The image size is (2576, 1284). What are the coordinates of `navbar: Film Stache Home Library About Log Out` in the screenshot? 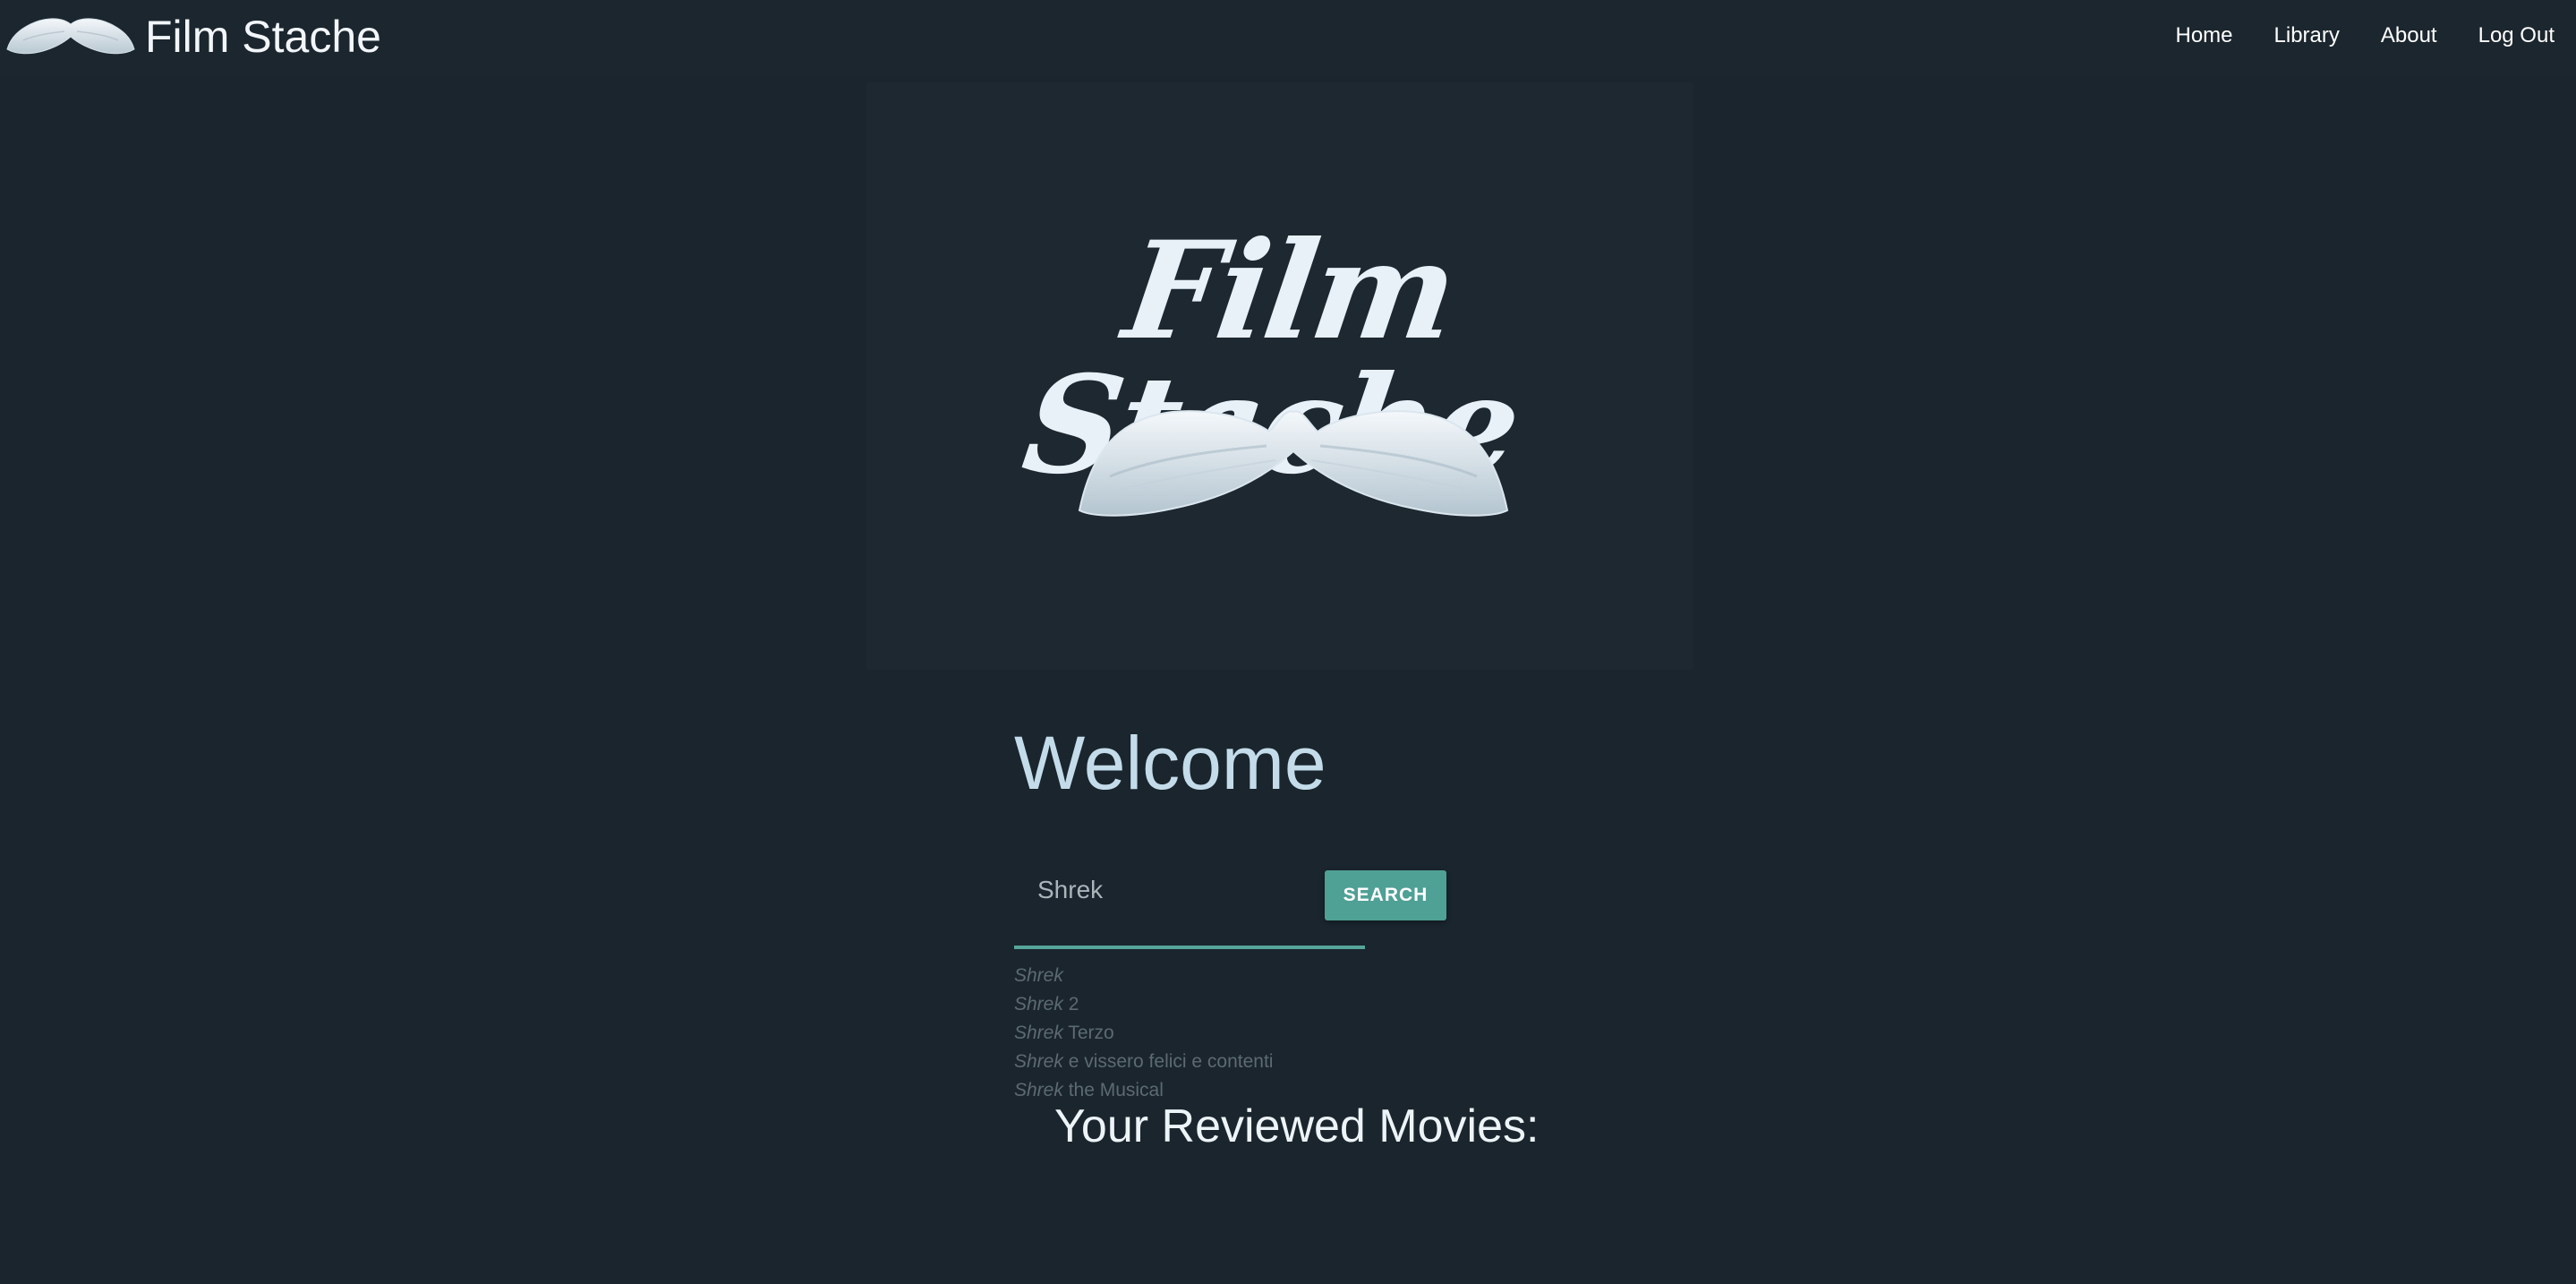 It's located at (1288, 37).